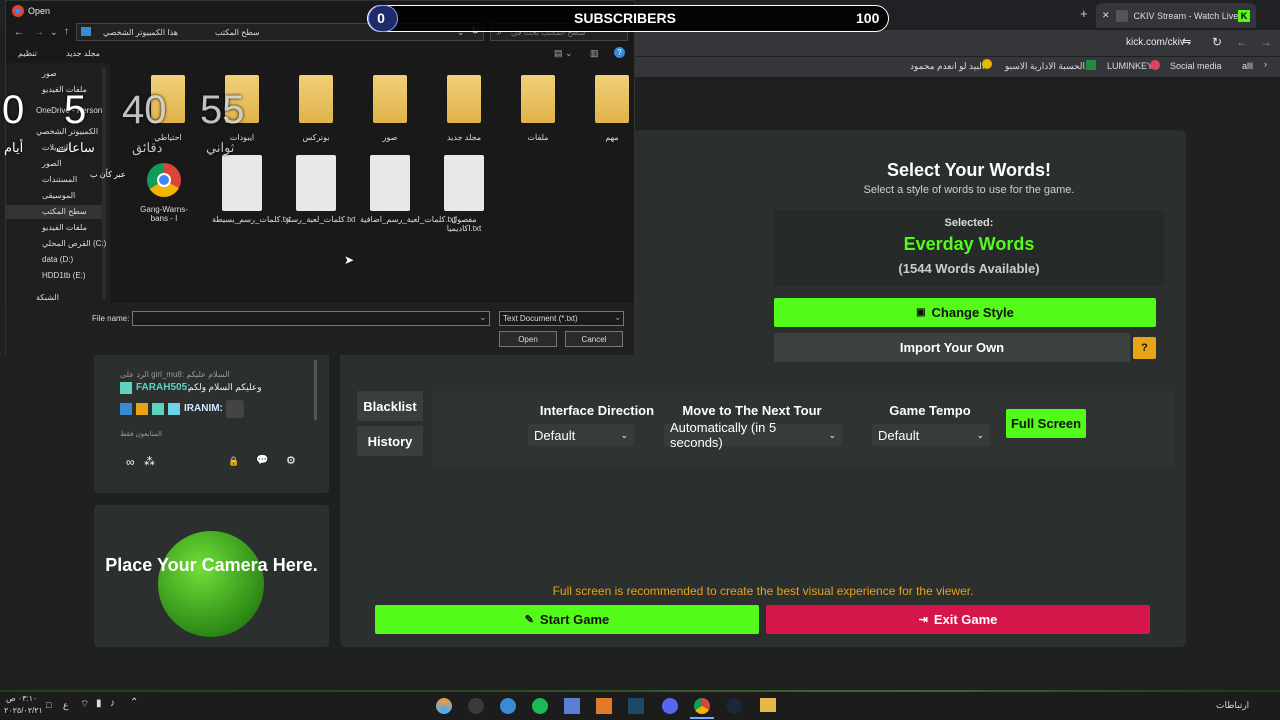 The image size is (1280, 720). What do you see at coordinates (567, 619) in the screenshot?
I see `start-game-button: ✎ Start Game` at bounding box center [567, 619].